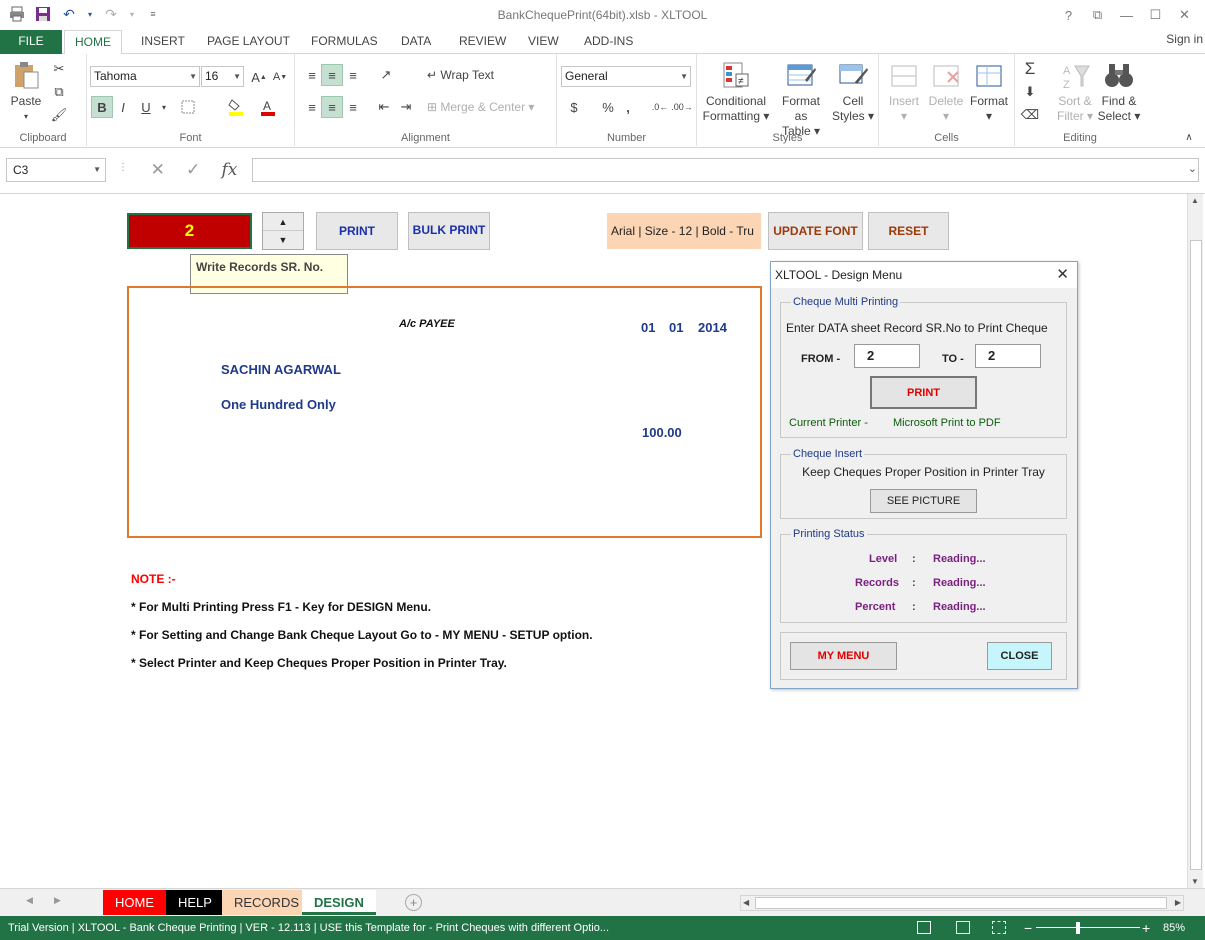 The height and width of the screenshot is (940, 1205). Describe the element at coordinates (1174, 928) in the screenshot. I see `zoom-level: 85%` at that location.